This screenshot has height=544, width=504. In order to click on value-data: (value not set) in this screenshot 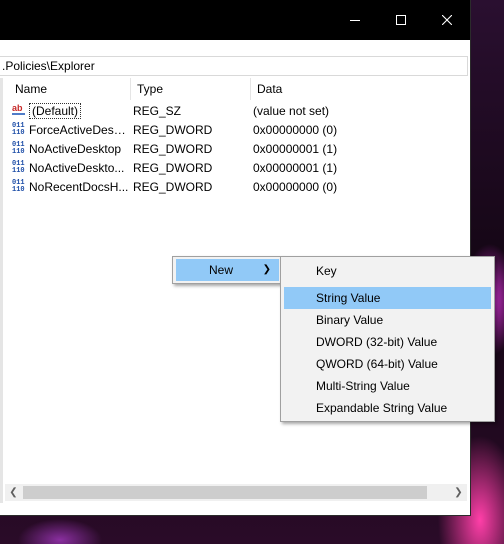, I will do `click(291, 111)`.